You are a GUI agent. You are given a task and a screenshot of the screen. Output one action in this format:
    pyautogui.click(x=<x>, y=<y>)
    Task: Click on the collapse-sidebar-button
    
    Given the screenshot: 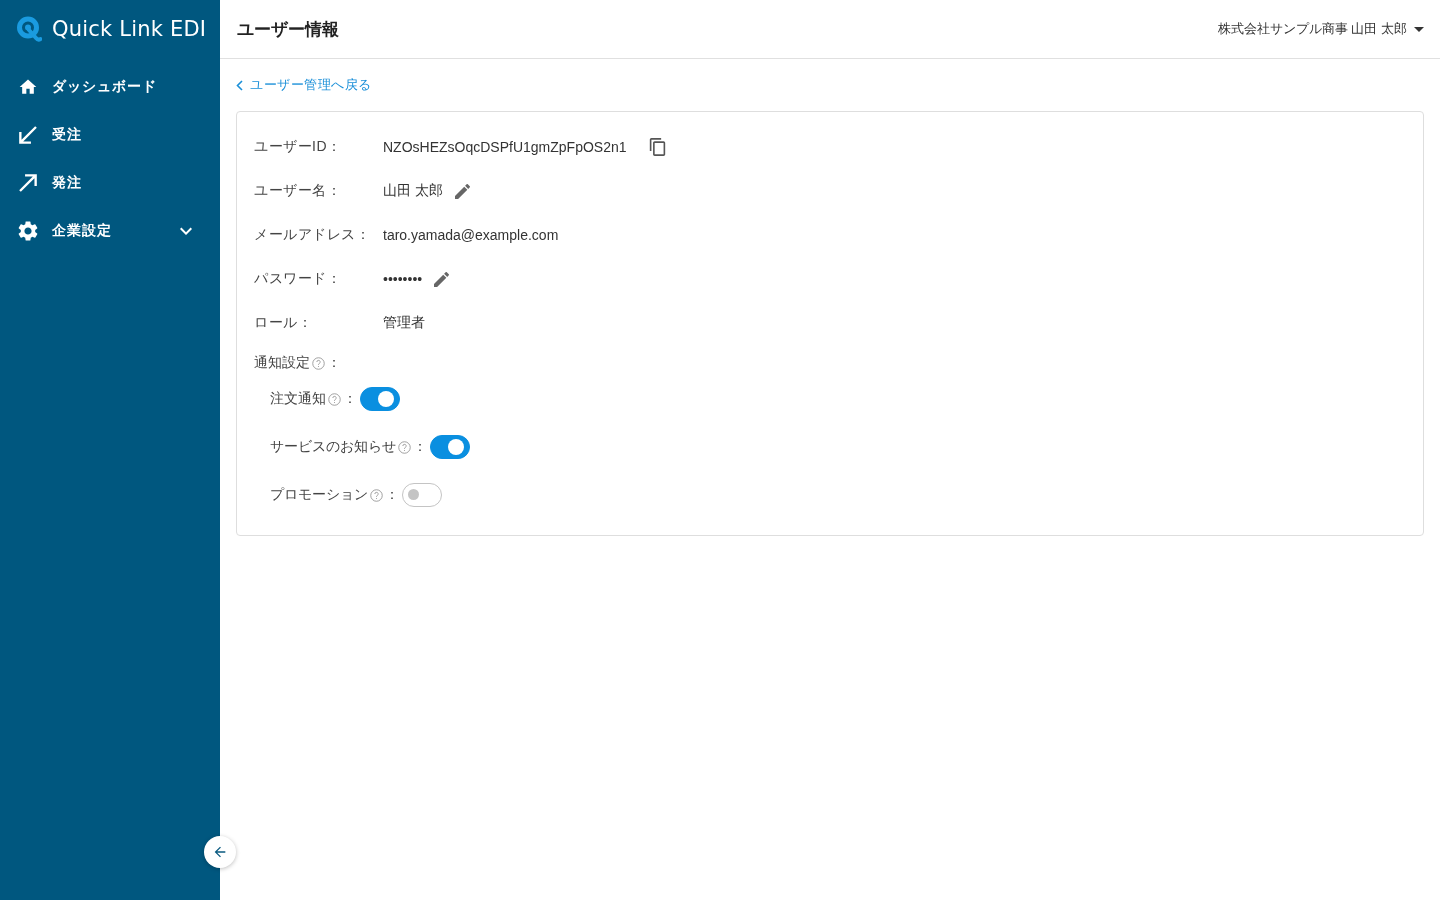 What is the action you would take?
    pyautogui.click(x=220, y=852)
    